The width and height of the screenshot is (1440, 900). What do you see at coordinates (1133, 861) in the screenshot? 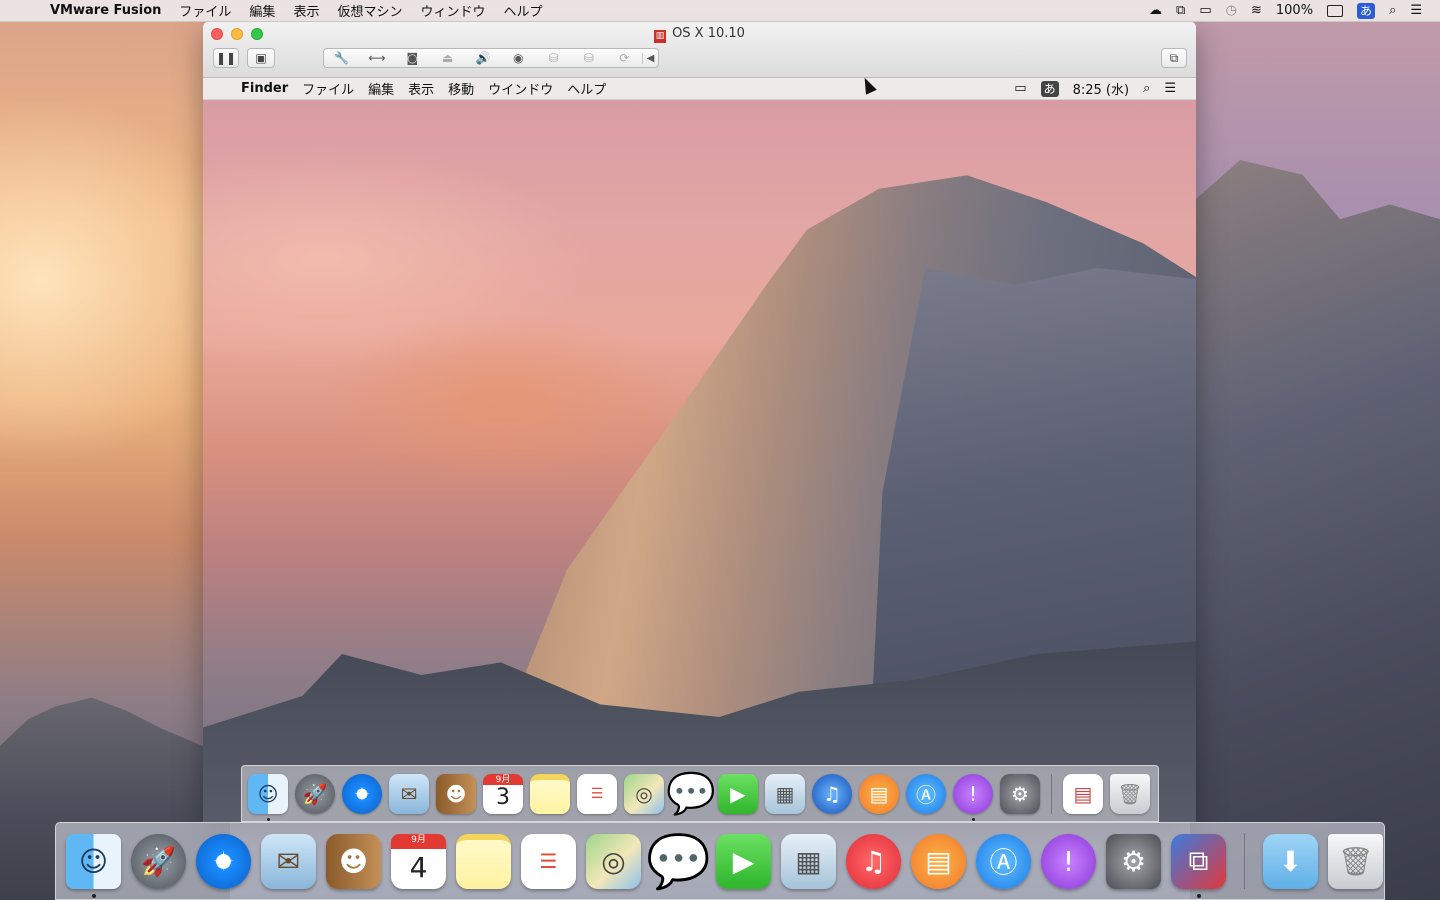
I see `dock-system-preferences-icon: ⚙` at bounding box center [1133, 861].